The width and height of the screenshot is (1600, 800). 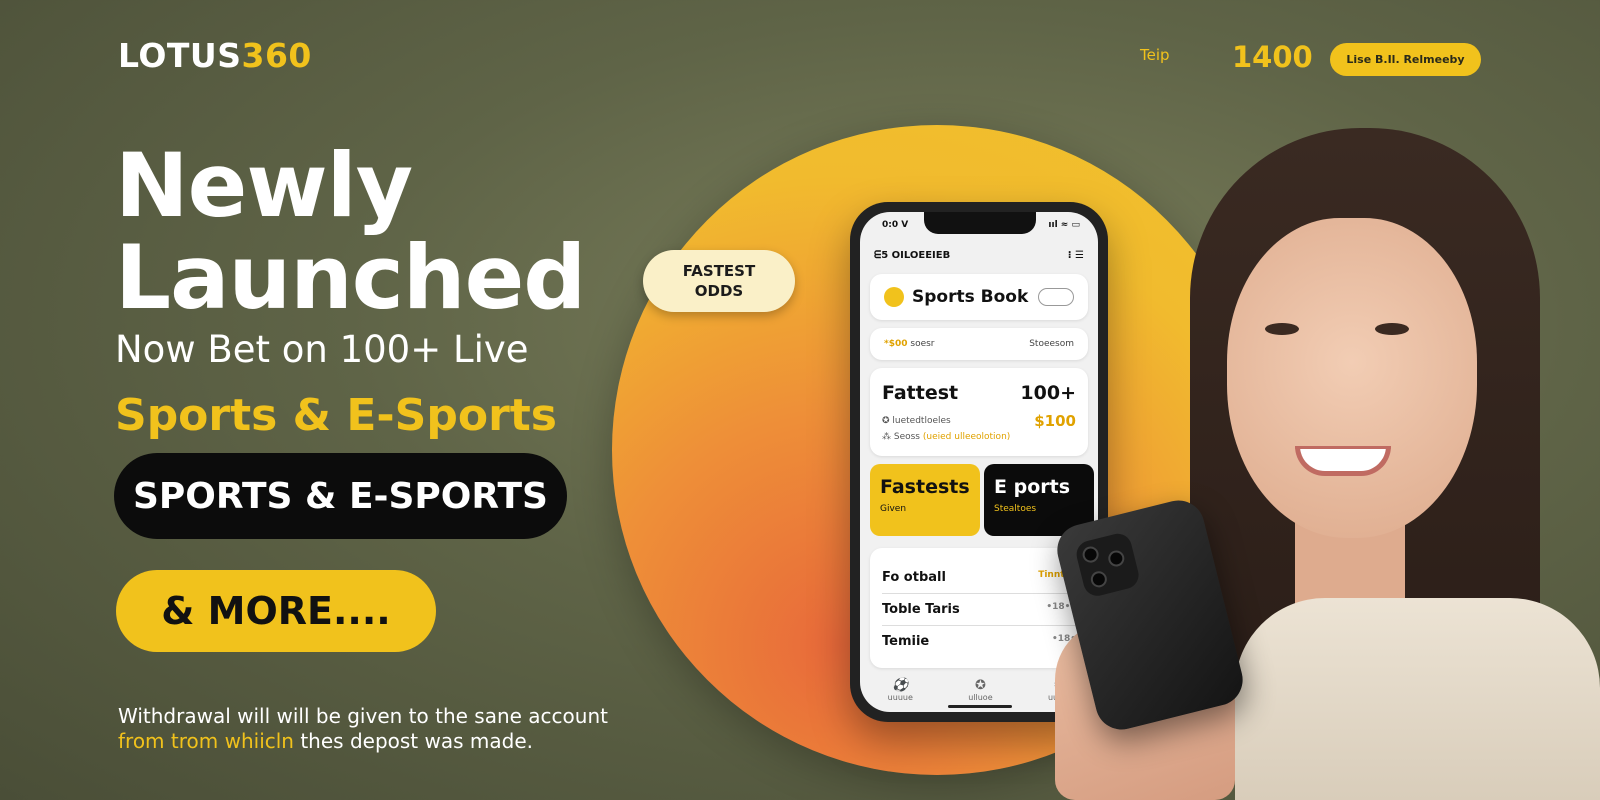 I want to click on list-item-name: Temiie, so click(x=906, y=641).